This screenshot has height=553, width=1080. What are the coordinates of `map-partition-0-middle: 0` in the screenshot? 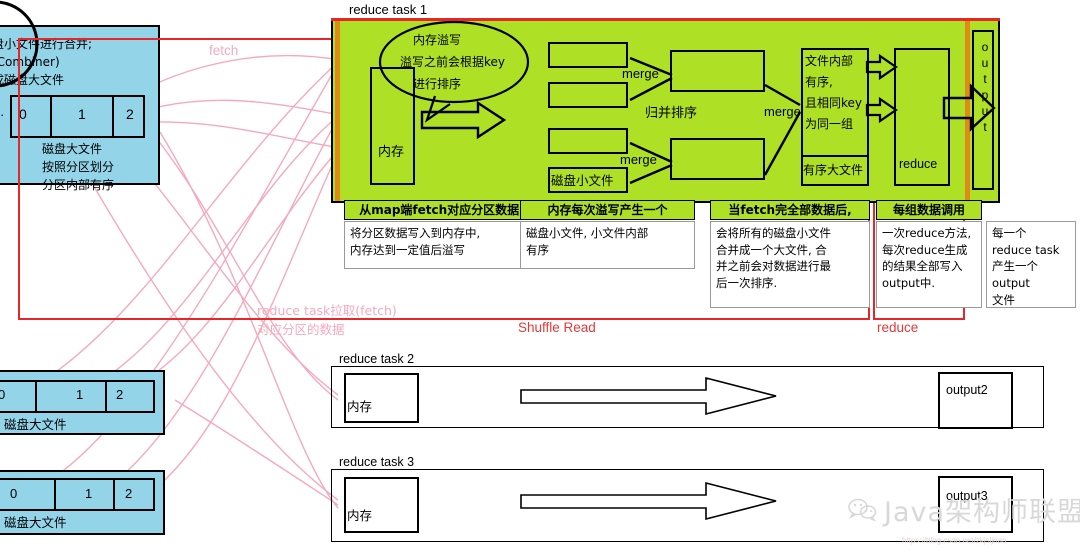 It's located at (3, 394).